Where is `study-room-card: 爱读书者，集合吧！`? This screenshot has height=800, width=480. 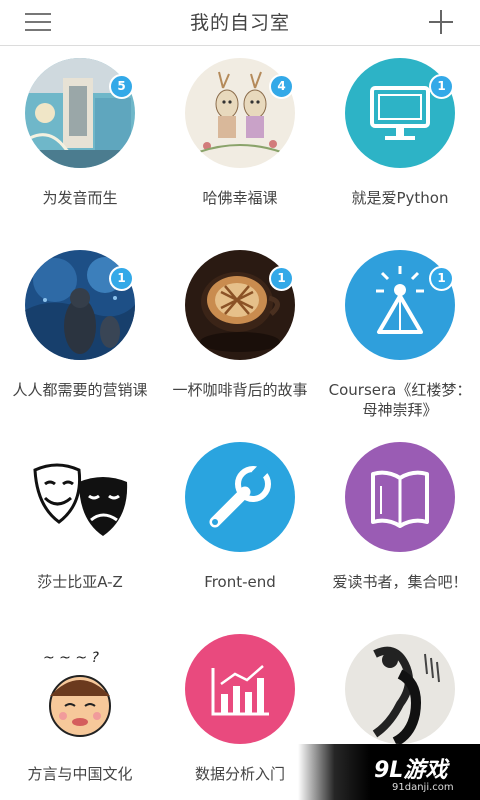 study-room-card: 爱读书者，集合吧！ is located at coordinates (400, 532).